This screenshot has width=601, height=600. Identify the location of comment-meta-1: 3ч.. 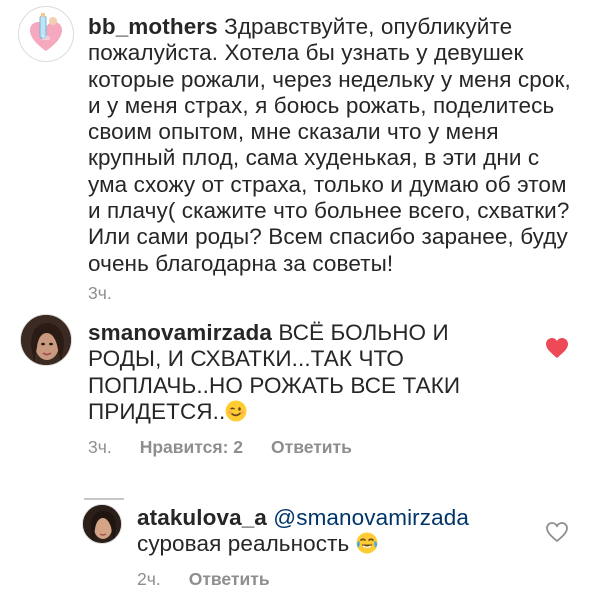
(114, 293).